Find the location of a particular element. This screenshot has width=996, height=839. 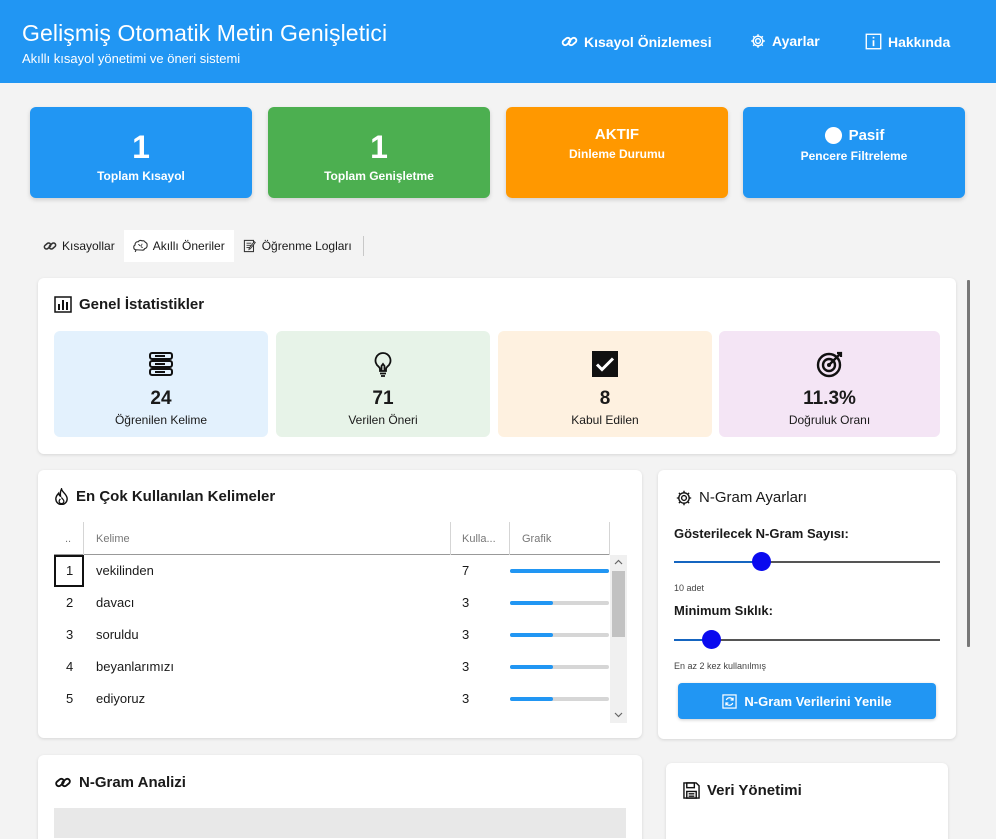

button-label: N-Gram Verilerini Yenile is located at coordinates (818, 701).